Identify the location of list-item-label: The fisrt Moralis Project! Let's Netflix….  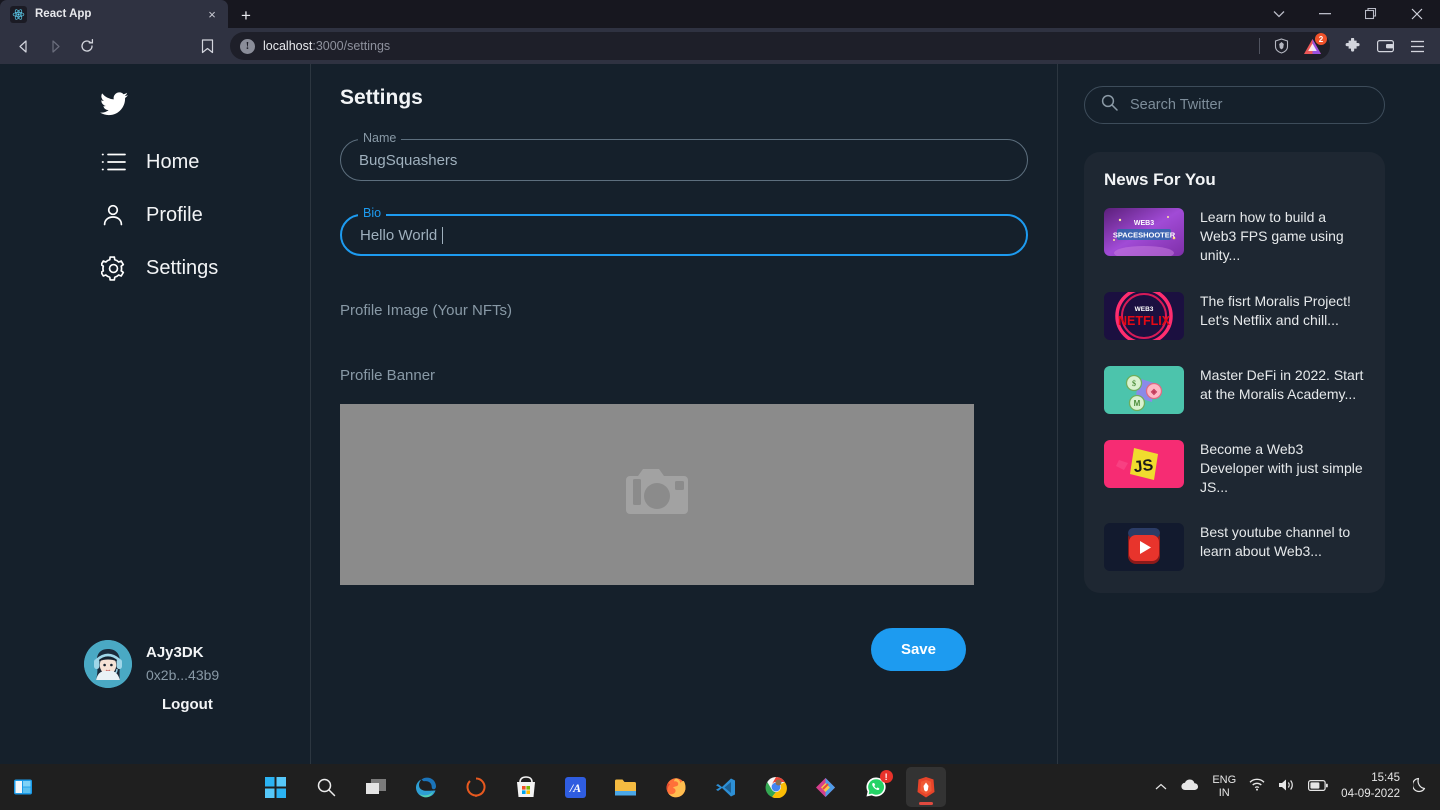
(1275, 310).